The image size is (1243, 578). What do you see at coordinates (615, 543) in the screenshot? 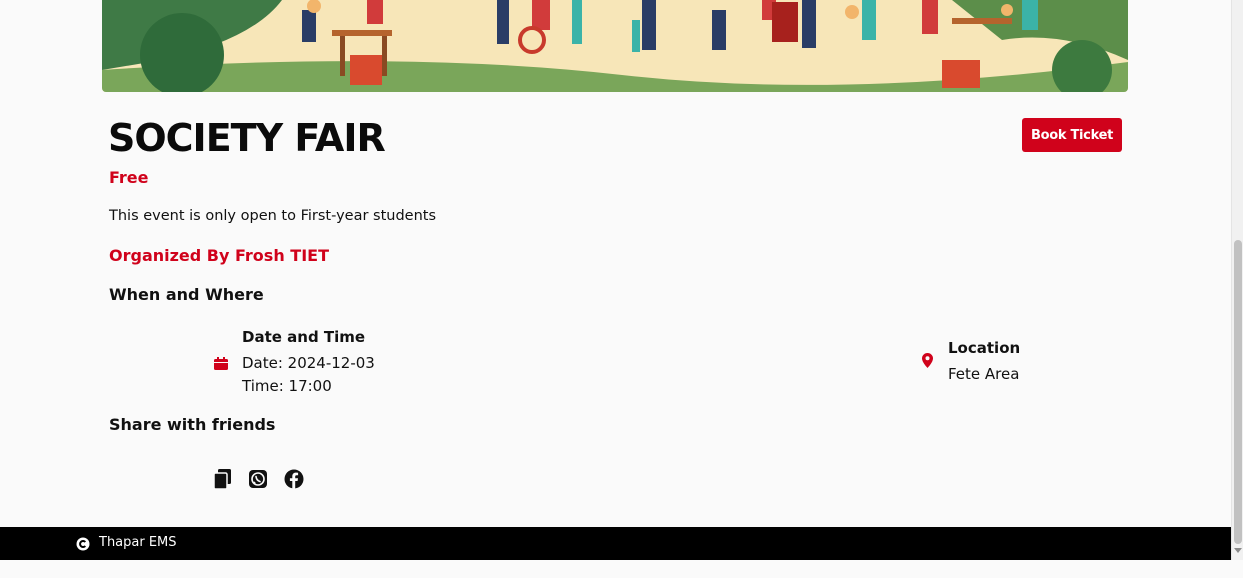
I see `site-footer: Thapar EMS` at bounding box center [615, 543].